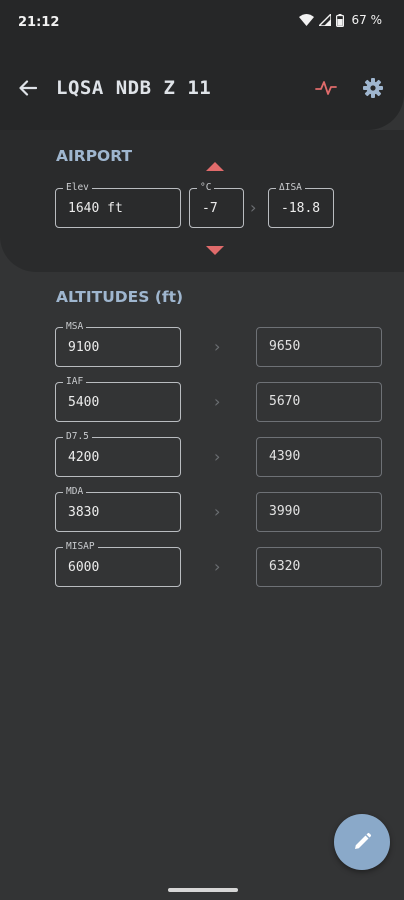 This screenshot has height=900, width=404. Describe the element at coordinates (75, 382) in the screenshot. I see `altitude-label: IAF` at that location.